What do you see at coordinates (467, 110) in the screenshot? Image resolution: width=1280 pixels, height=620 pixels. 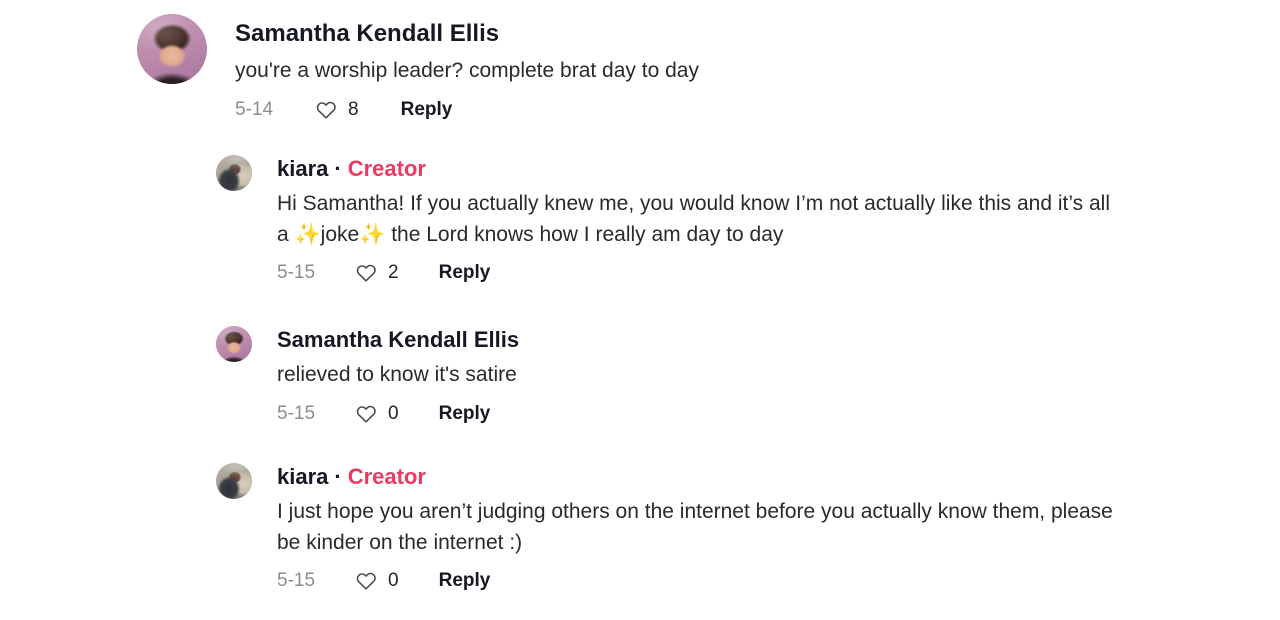 I see `meta-row: 5-14 8 Reply` at bounding box center [467, 110].